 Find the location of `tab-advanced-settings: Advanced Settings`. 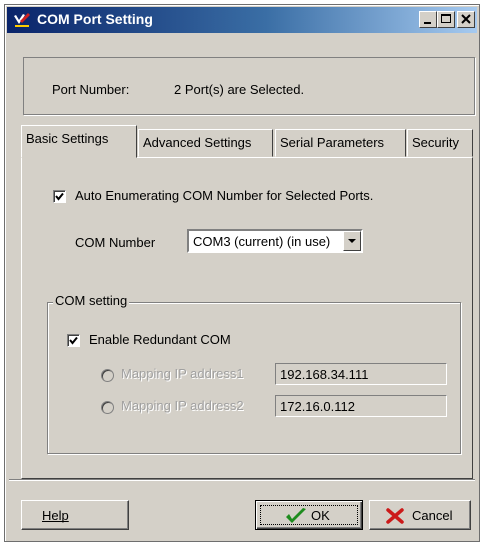

tab-advanced-settings: Advanced Settings is located at coordinates (205, 143).